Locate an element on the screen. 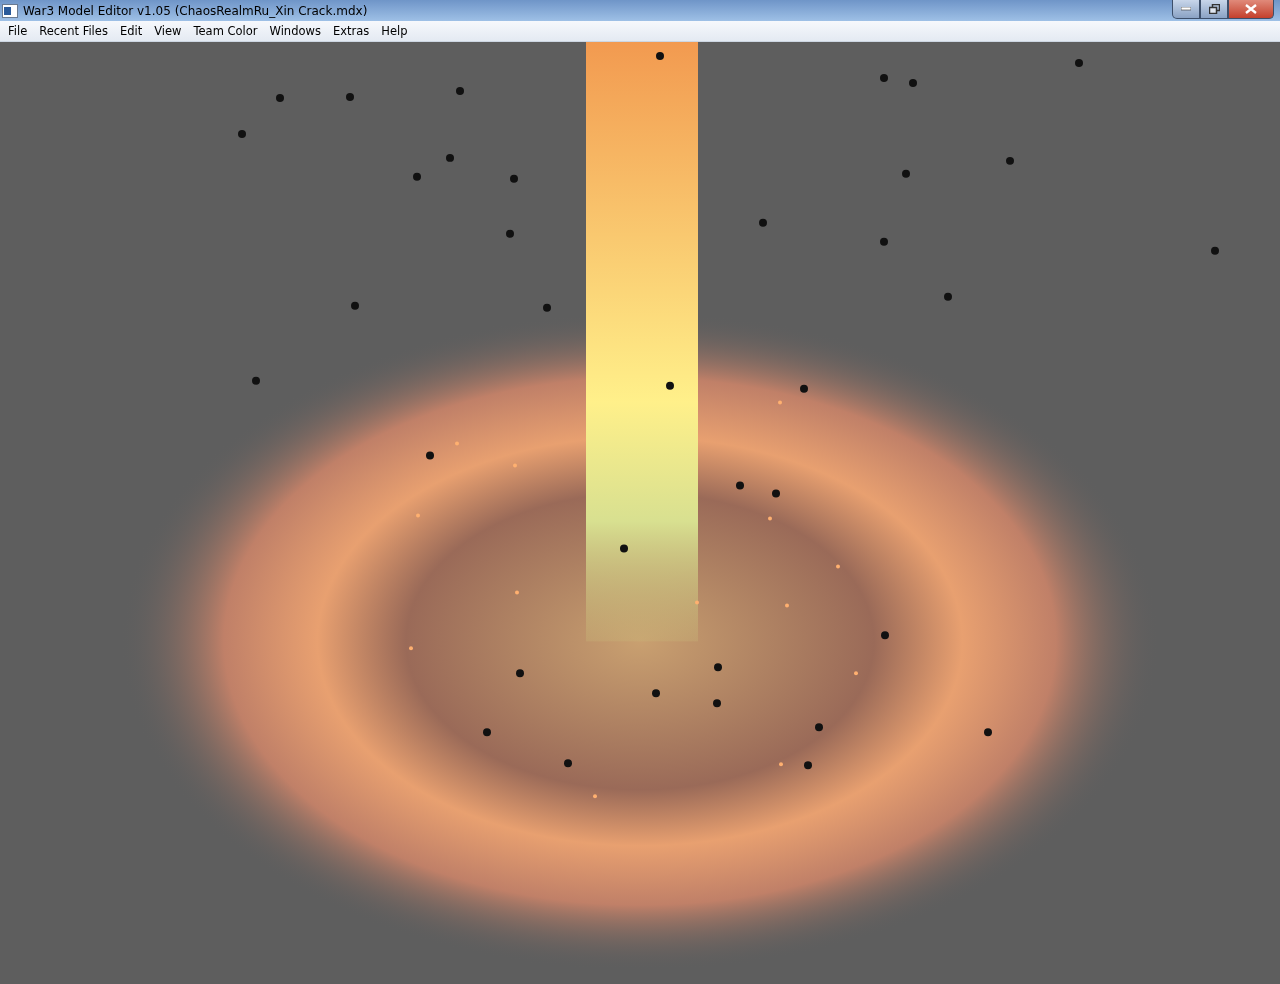  close-icon is located at coordinates (1251, 9).